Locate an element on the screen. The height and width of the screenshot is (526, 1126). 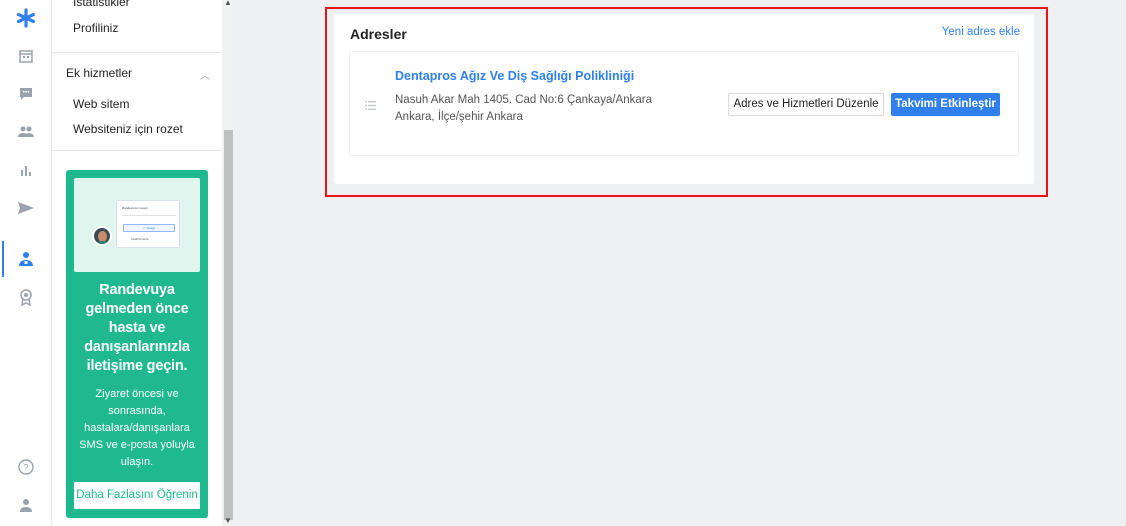
sidebar-scrollbar-thumb is located at coordinates (228, 325).